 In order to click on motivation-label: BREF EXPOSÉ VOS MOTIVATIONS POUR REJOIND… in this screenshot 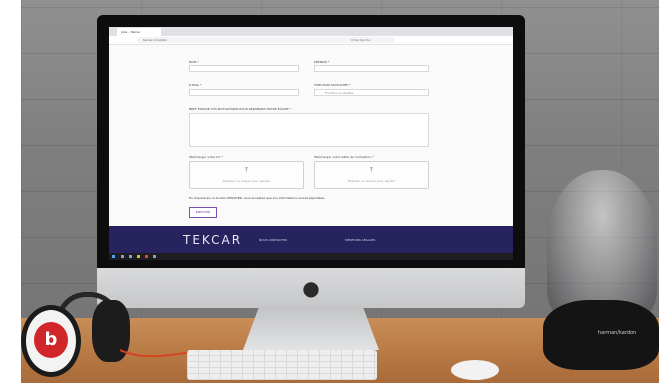, I will do `click(240, 109)`.